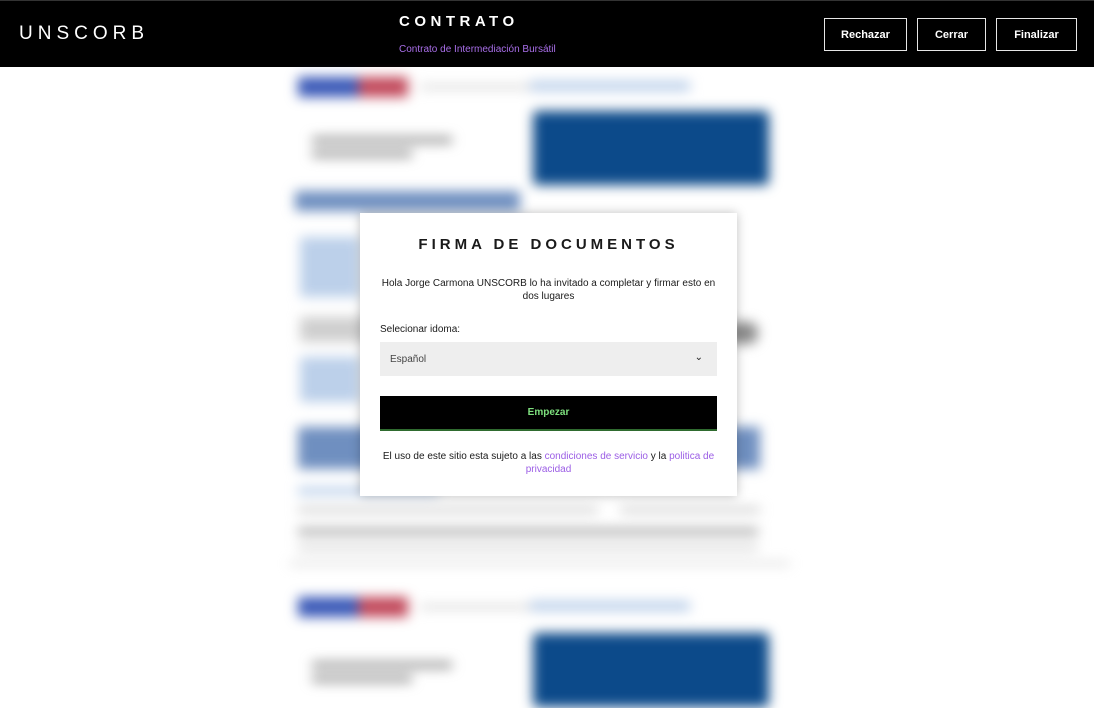 This screenshot has width=1094, height=708. Describe the element at coordinates (865, 34) in the screenshot. I see `reject-button: Rechazar` at that location.